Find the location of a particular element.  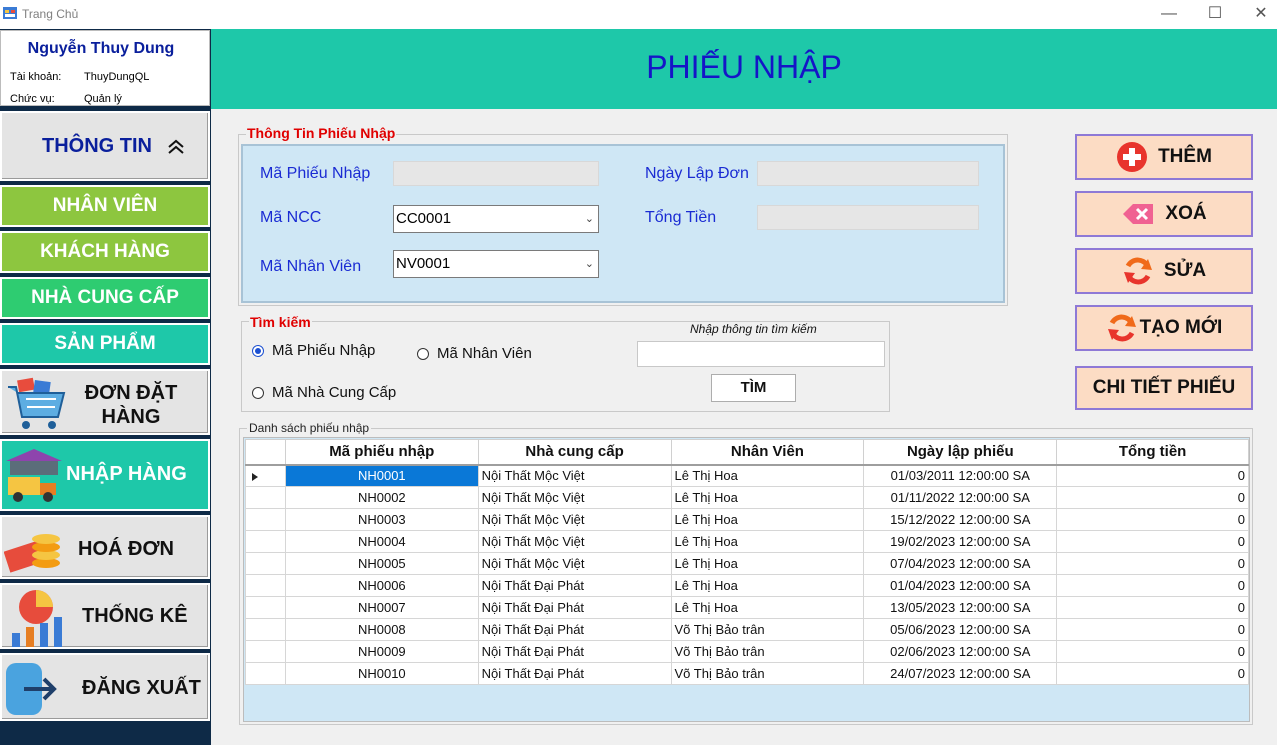

nav-products: SẢN PHẨM is located at coordinates (105, 344).